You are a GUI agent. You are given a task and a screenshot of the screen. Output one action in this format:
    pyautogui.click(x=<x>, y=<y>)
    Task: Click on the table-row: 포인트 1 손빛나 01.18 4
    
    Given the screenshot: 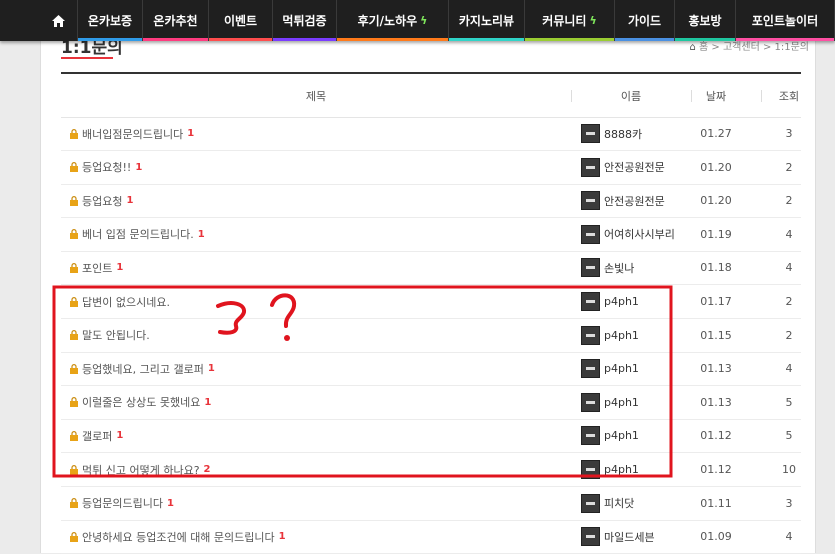 What is the action you would take?
    pyautogui.click(x=431, y=268)
    